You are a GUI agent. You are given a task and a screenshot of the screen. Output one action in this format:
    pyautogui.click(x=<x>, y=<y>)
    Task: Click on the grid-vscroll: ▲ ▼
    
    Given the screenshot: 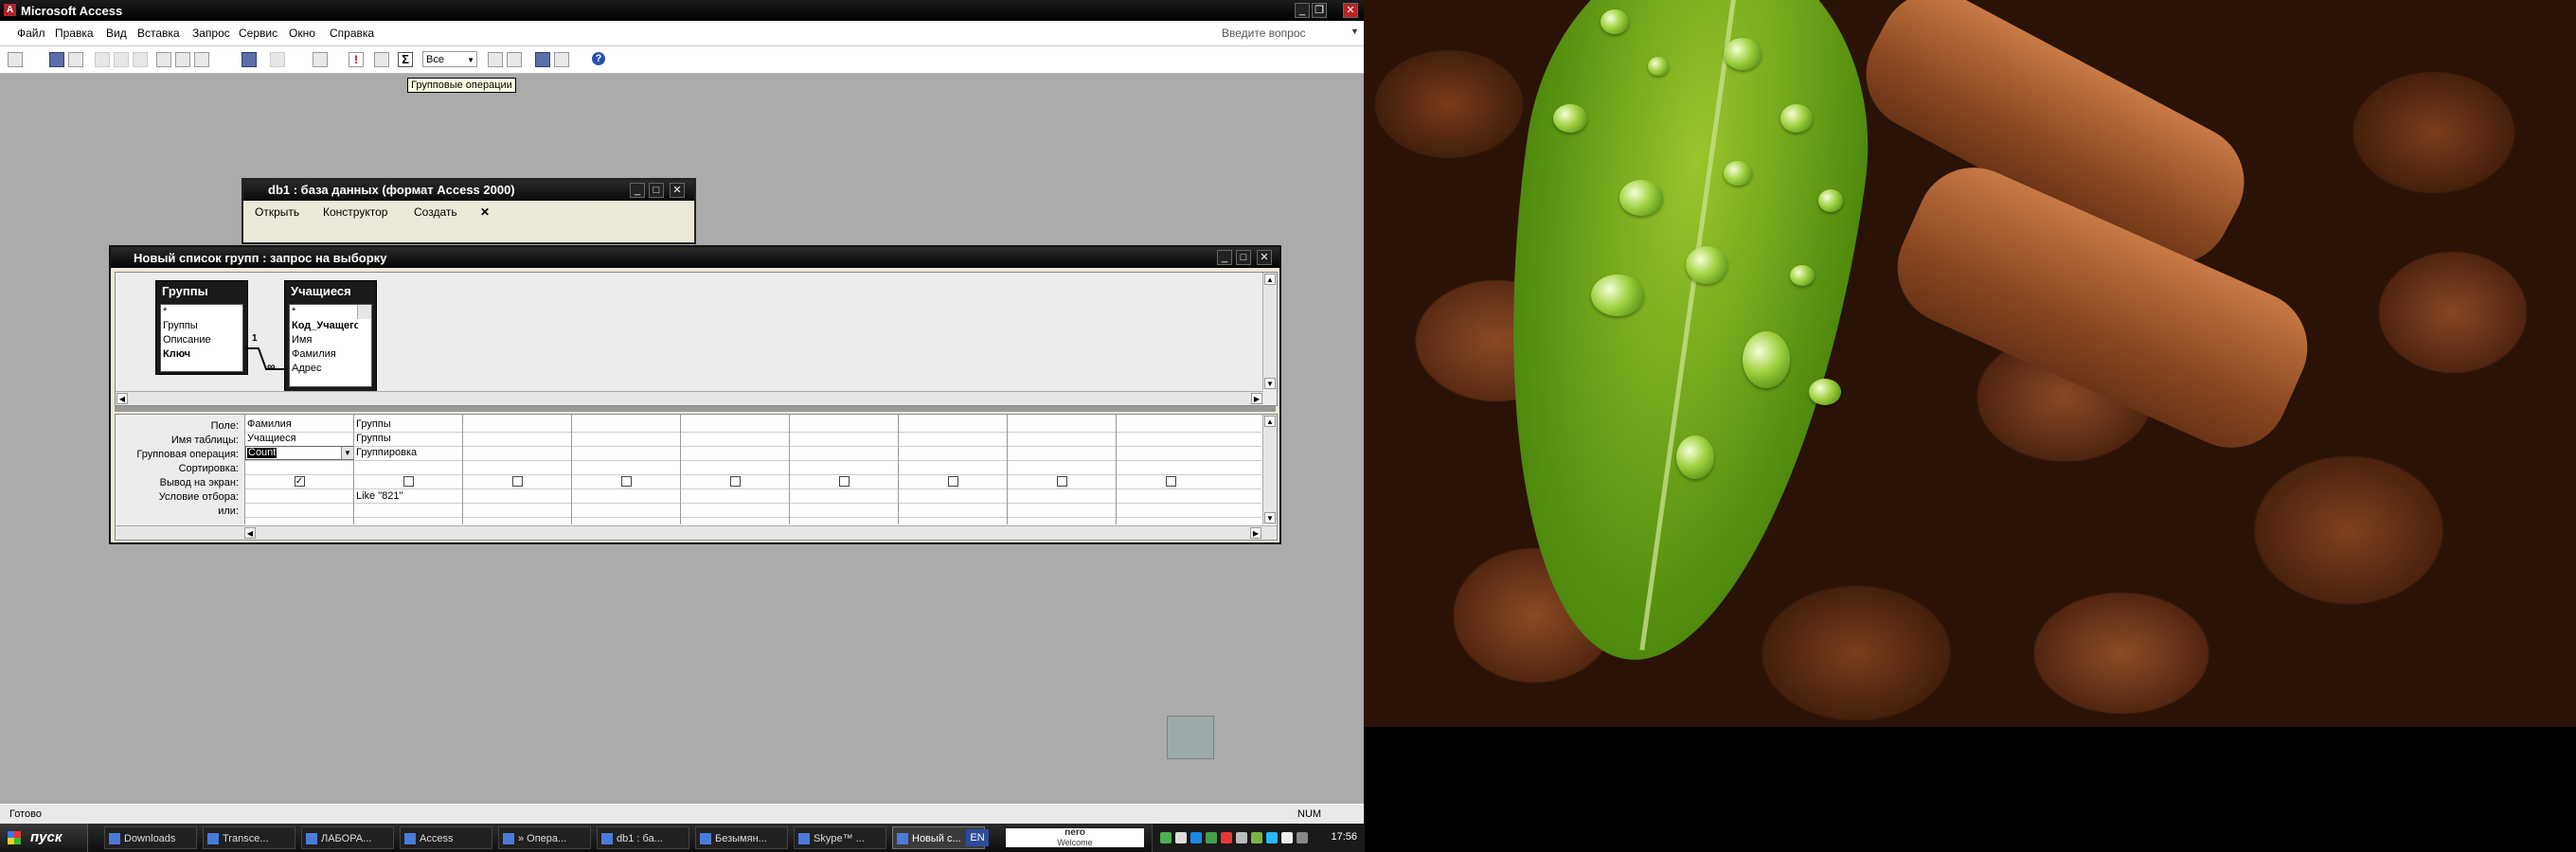 What is the action you would take?
    pyautogui.click(x=1269, y=469)
    